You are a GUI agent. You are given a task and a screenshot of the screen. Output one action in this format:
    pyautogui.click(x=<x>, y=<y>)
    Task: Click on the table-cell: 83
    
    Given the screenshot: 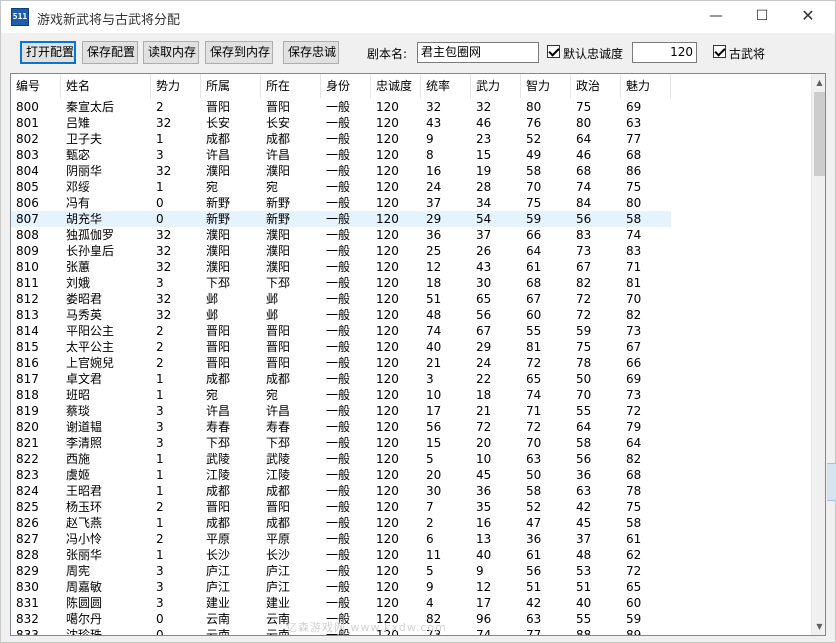 What is the action you would take?
    pyautogui.click(x=596, y=235)
    